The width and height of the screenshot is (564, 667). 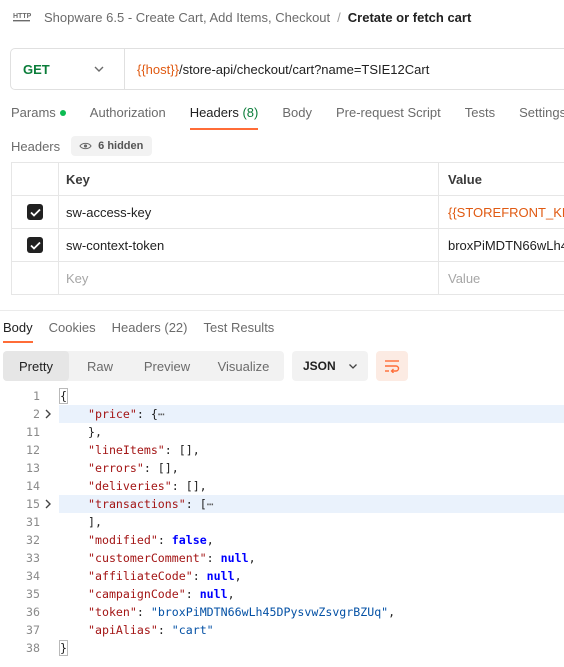 What do you see at coordinates (501, 278) in the screenshot?
I see `new-value-input: Value` at bounding box center [501, 278].